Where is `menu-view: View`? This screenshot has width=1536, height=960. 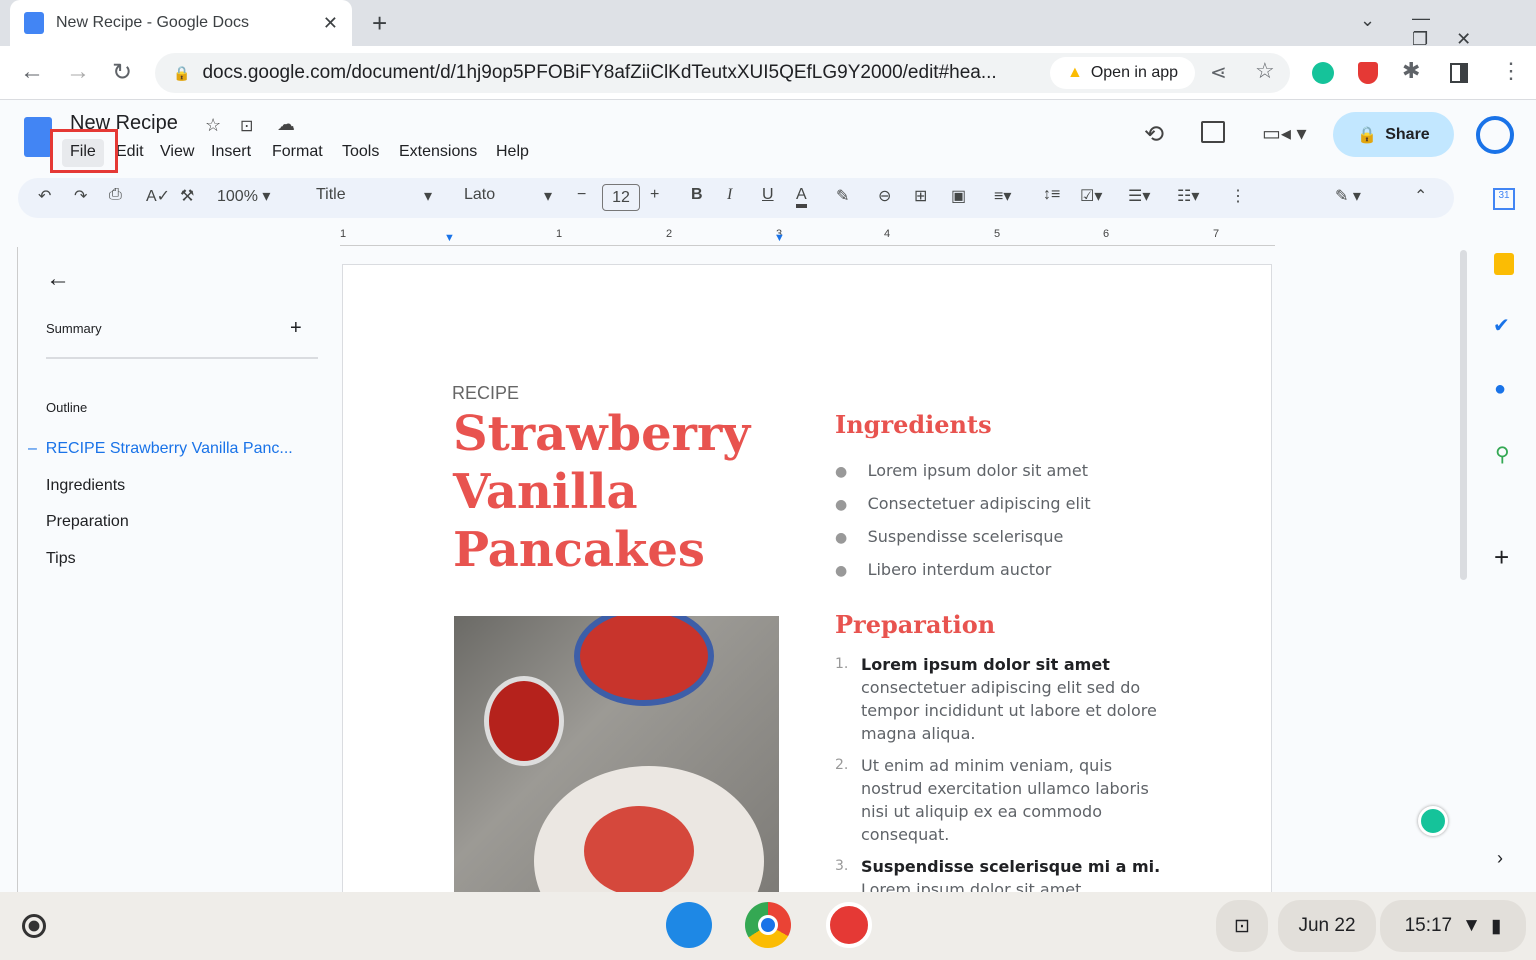 menu-view: View is located at coordinates (177, 152).